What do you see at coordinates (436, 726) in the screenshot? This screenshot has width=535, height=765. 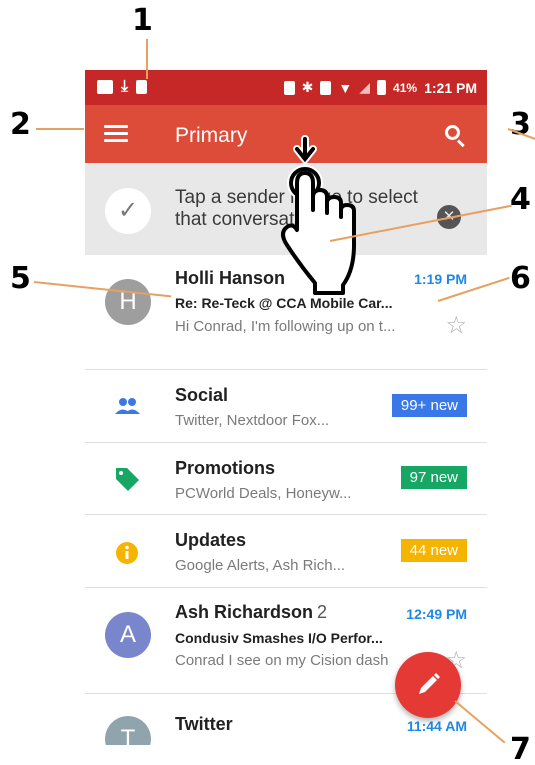 I see `email-time: 11:44 AM` at bounding box center [436, 726].